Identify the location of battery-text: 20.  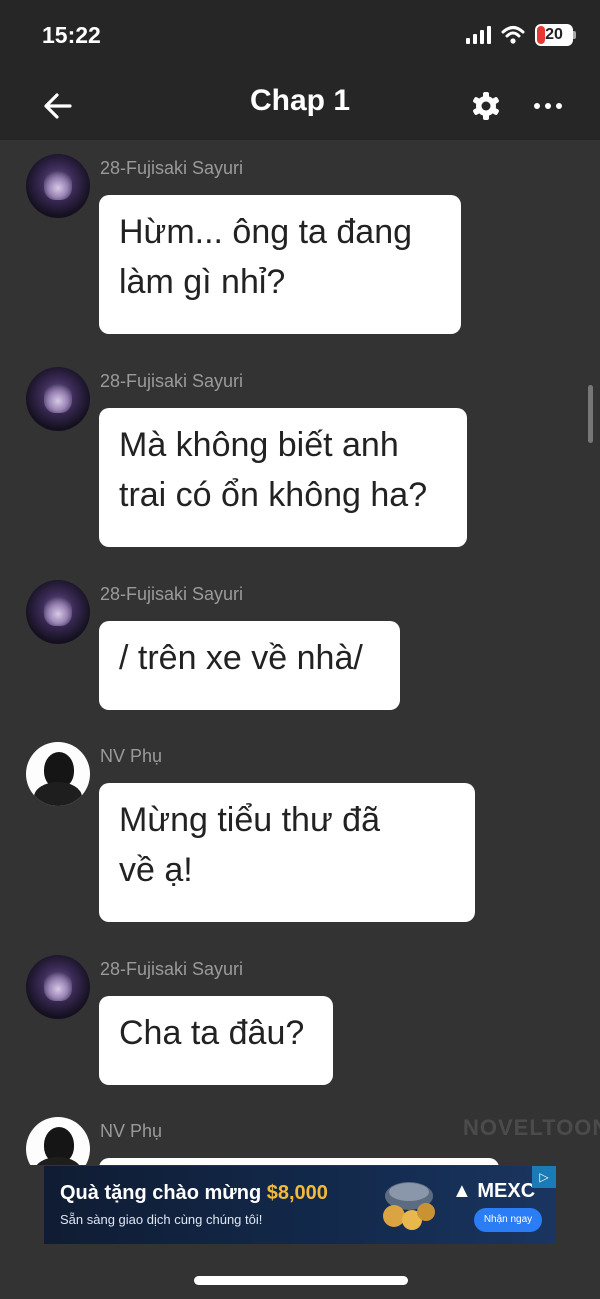
(554, 34).